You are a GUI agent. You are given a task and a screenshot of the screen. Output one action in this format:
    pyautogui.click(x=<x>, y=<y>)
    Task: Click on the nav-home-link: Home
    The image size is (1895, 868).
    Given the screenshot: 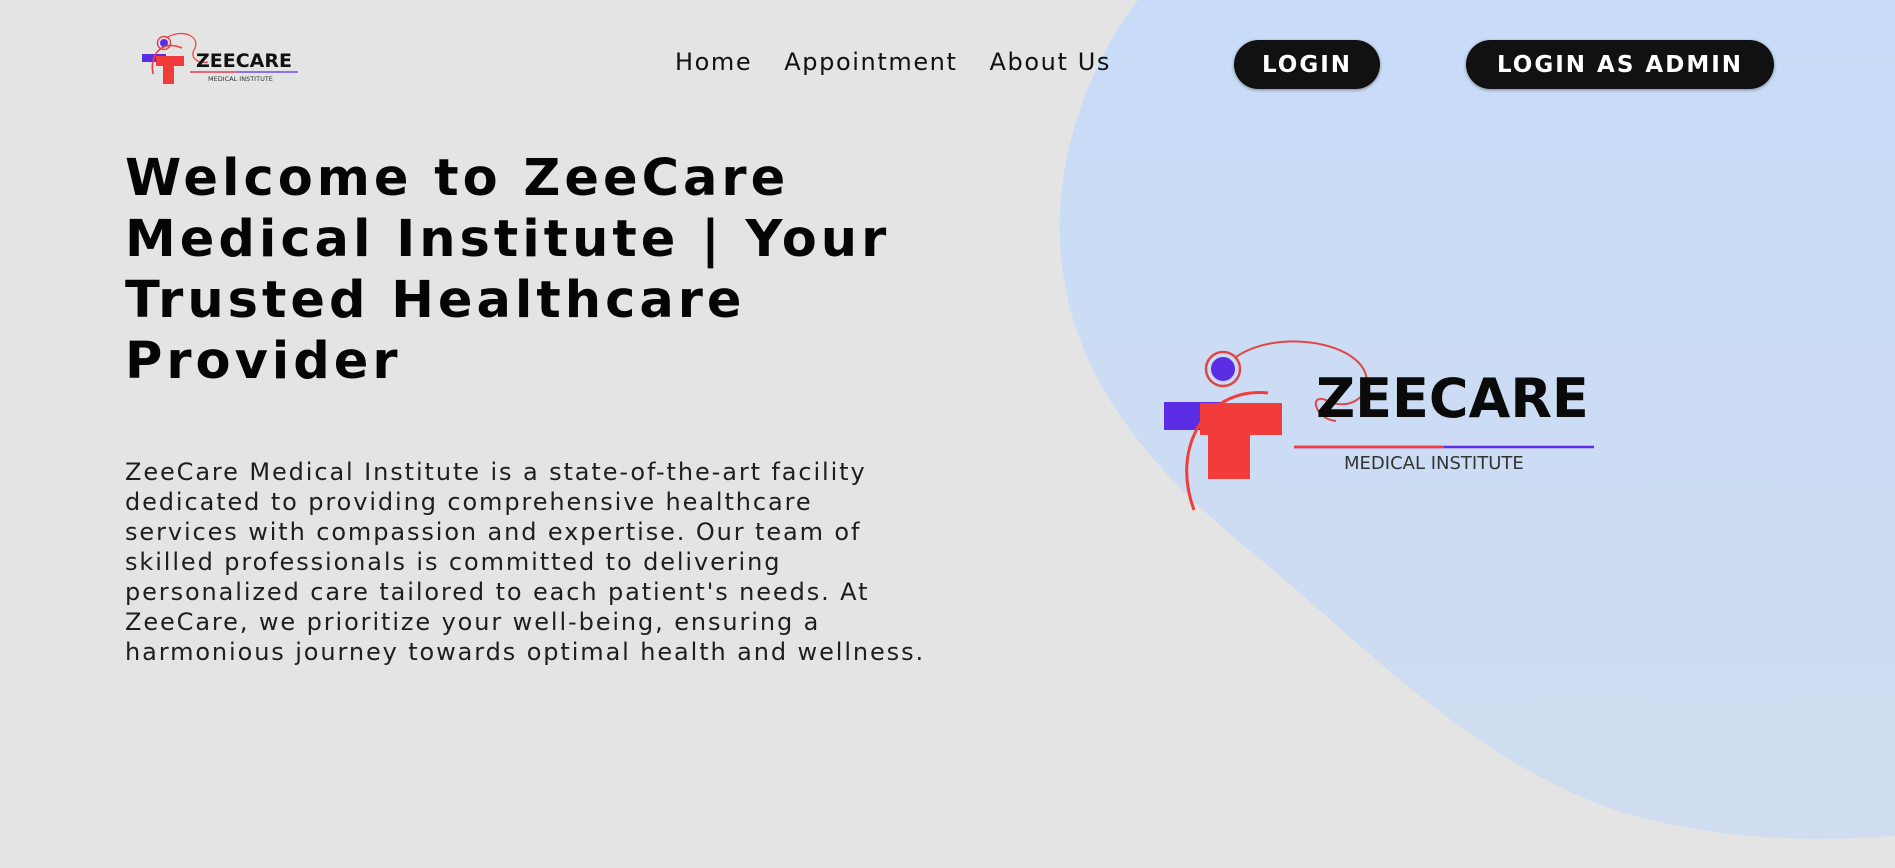 What is the action you would take?
    pyautogui.click(x=713, y=62)
    